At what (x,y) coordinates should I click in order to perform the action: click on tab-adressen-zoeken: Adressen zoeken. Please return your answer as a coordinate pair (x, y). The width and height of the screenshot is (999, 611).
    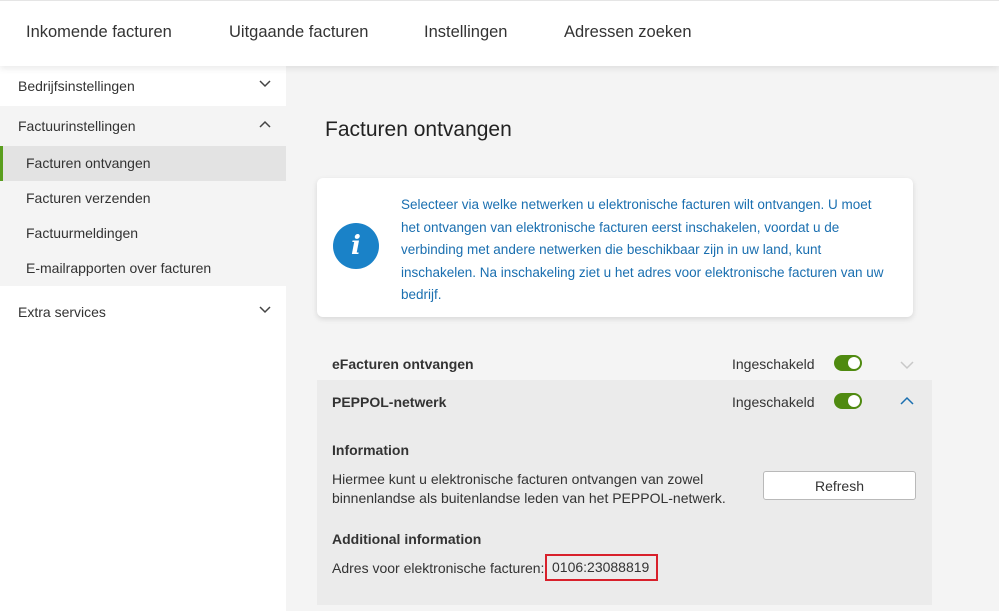
    Looking at the image, I should click on (628, 32).